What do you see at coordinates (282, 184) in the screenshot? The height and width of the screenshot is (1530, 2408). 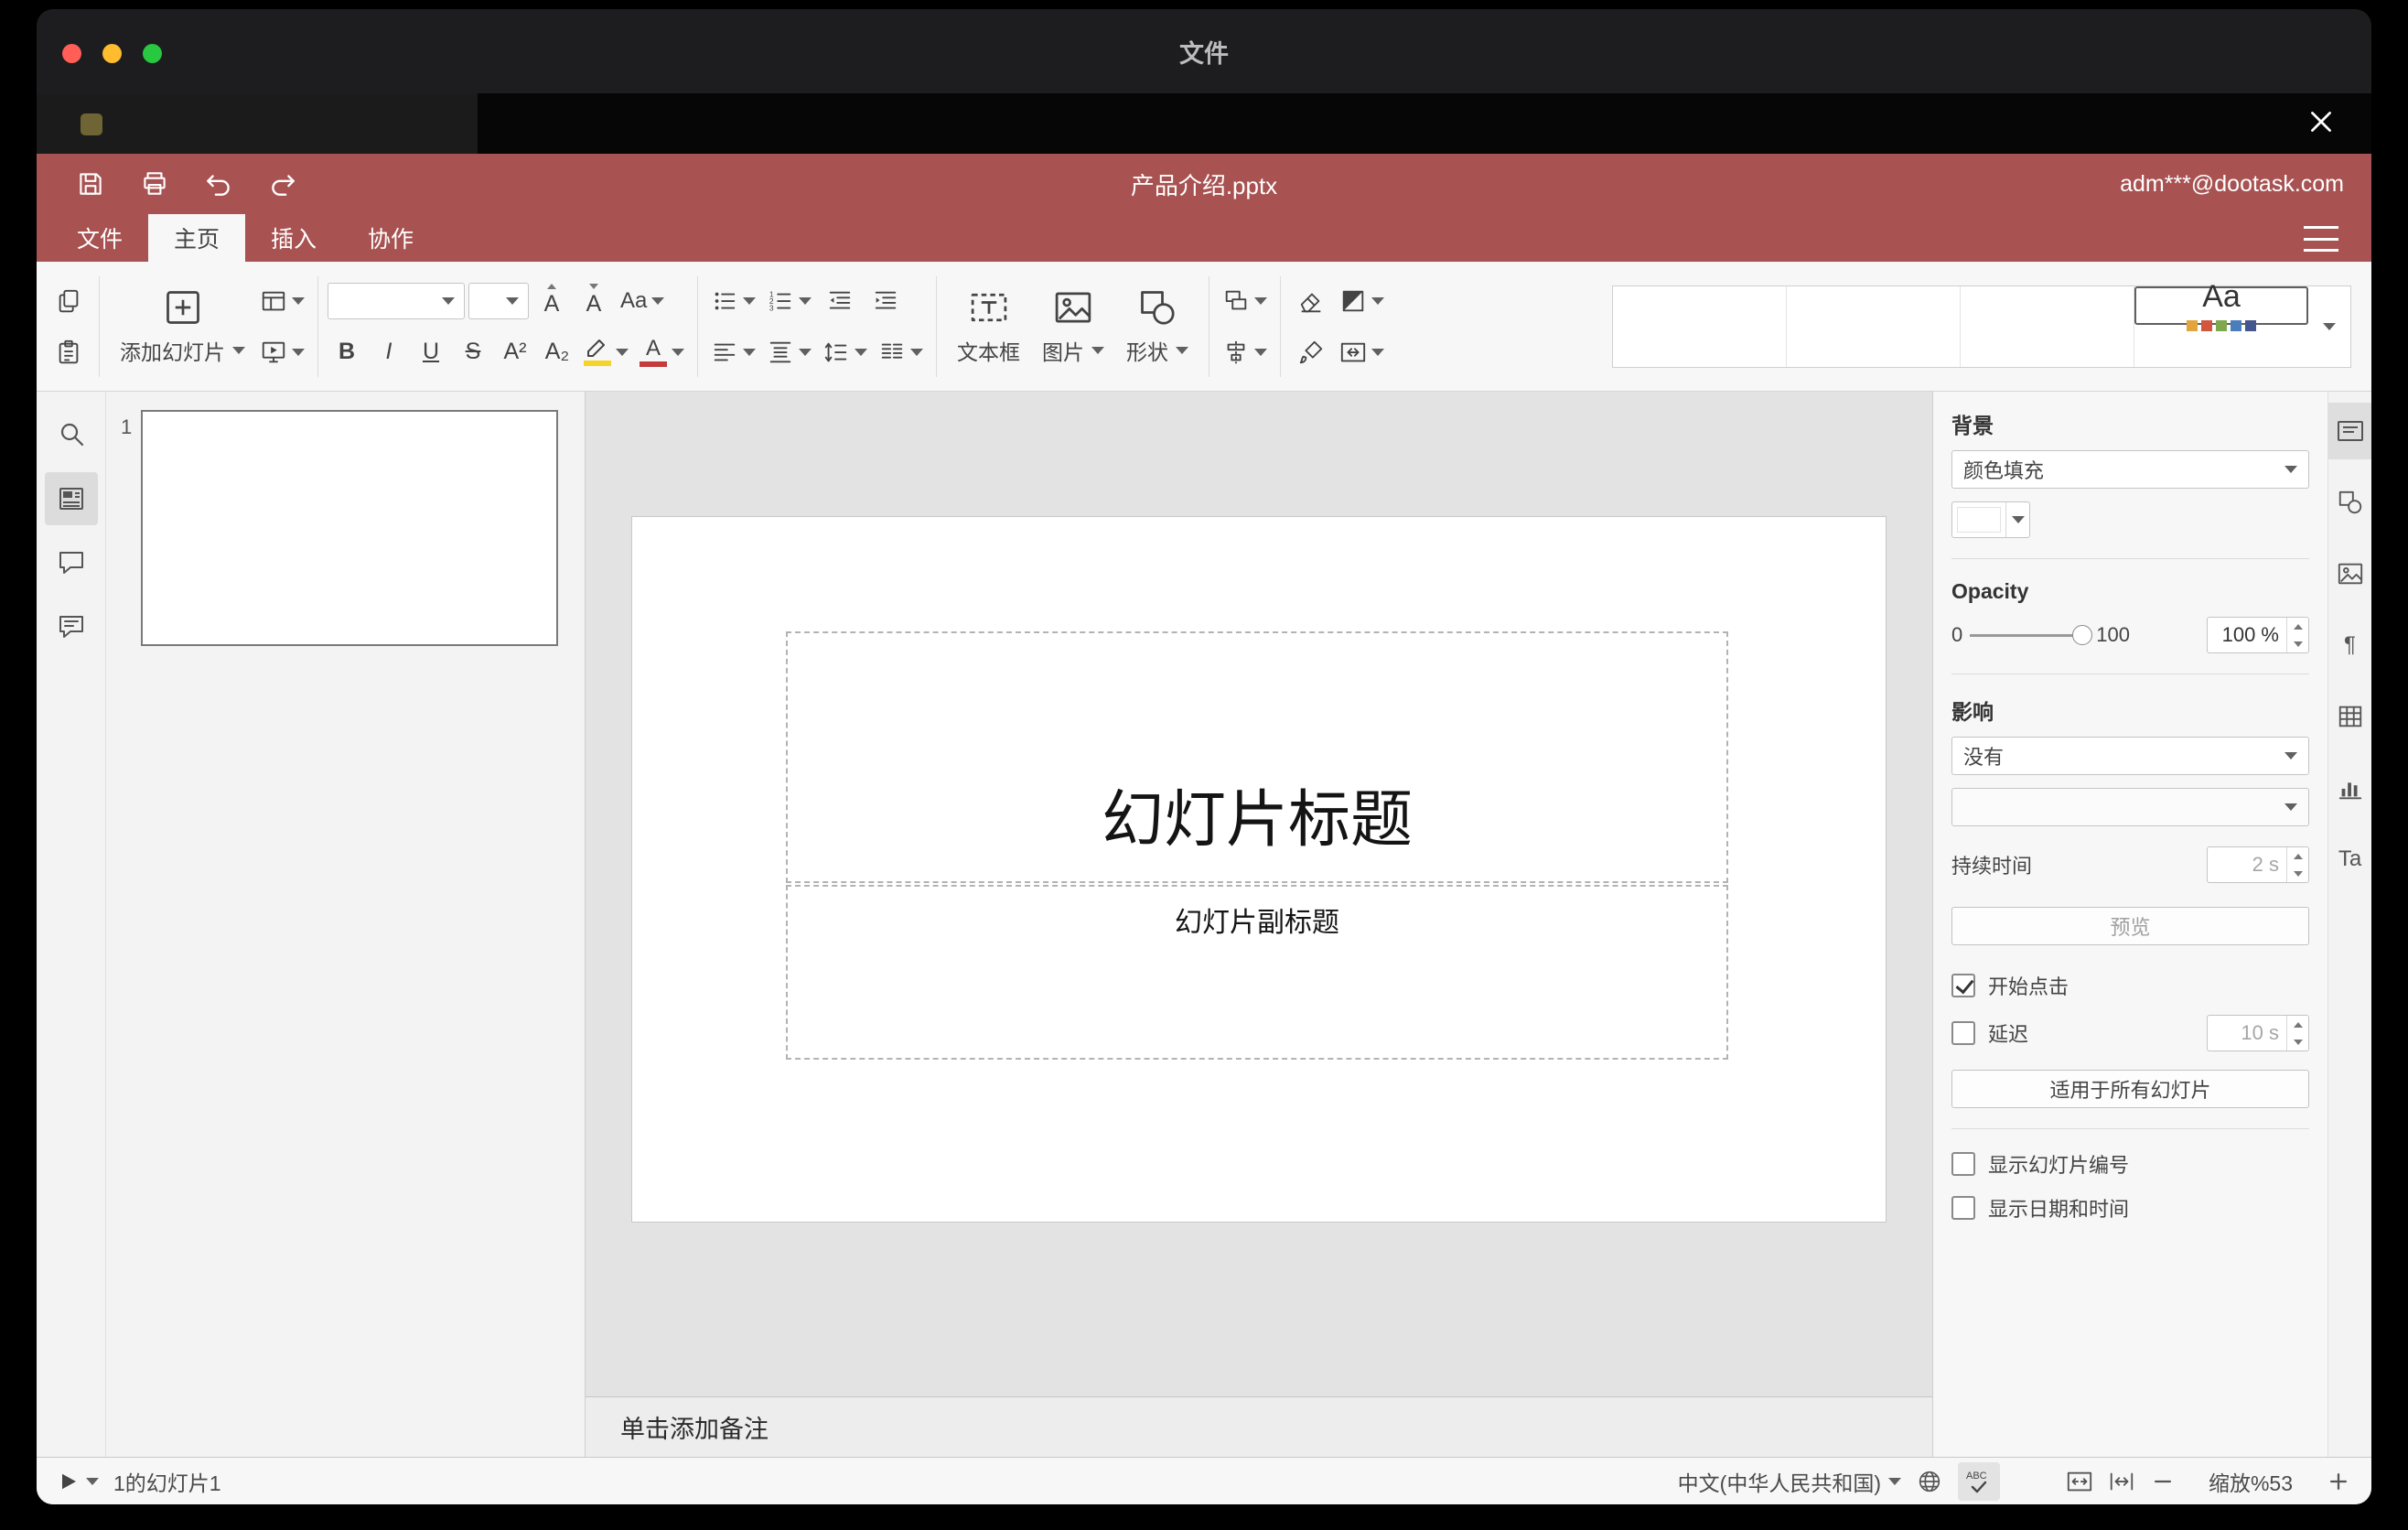 I see `redo-button` at bounding box center [282, 184].